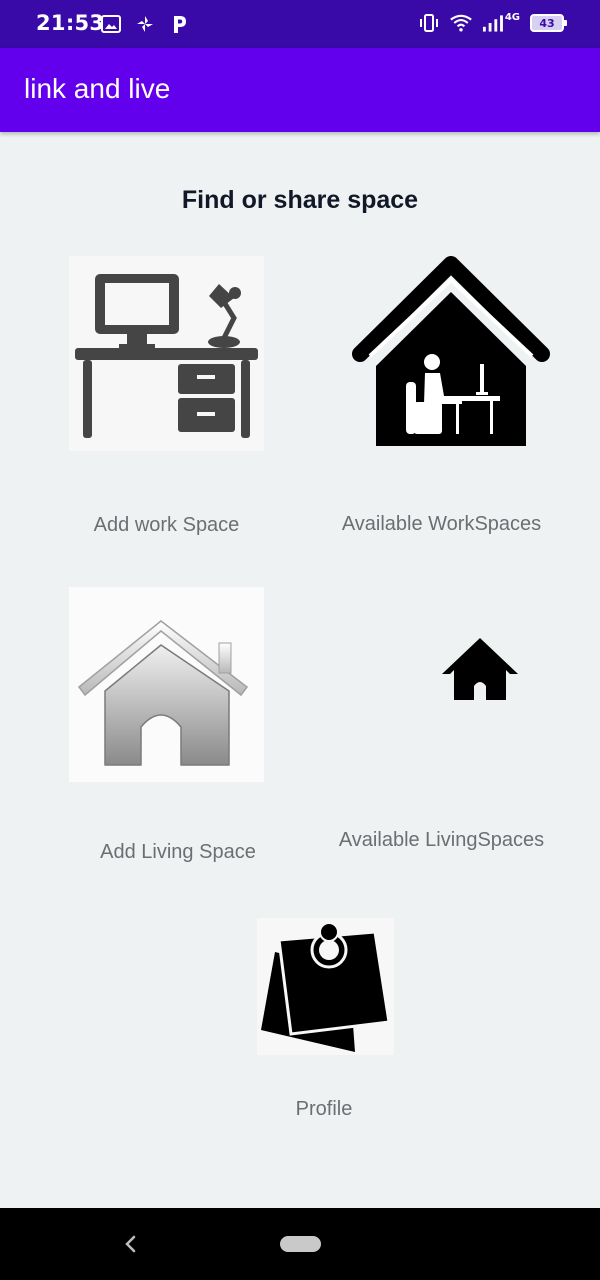 This screenshot has height=1280, width=600. What do you see at coordinates (166, 525) in the screenshot?
I see `add-work-space-label: Add work Space` at bounding box center [166, 525].